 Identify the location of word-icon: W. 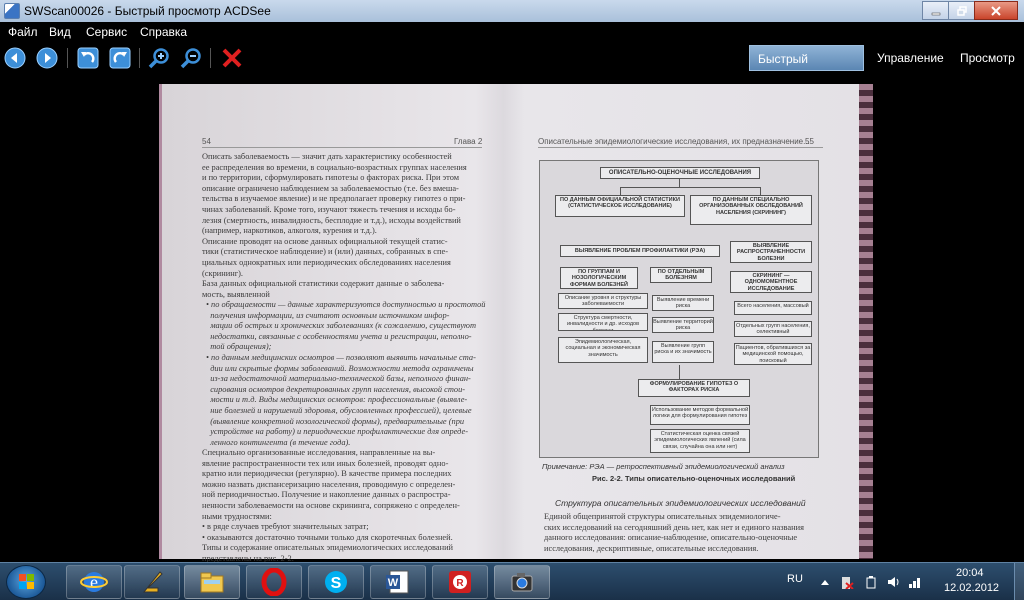
(397, 582).